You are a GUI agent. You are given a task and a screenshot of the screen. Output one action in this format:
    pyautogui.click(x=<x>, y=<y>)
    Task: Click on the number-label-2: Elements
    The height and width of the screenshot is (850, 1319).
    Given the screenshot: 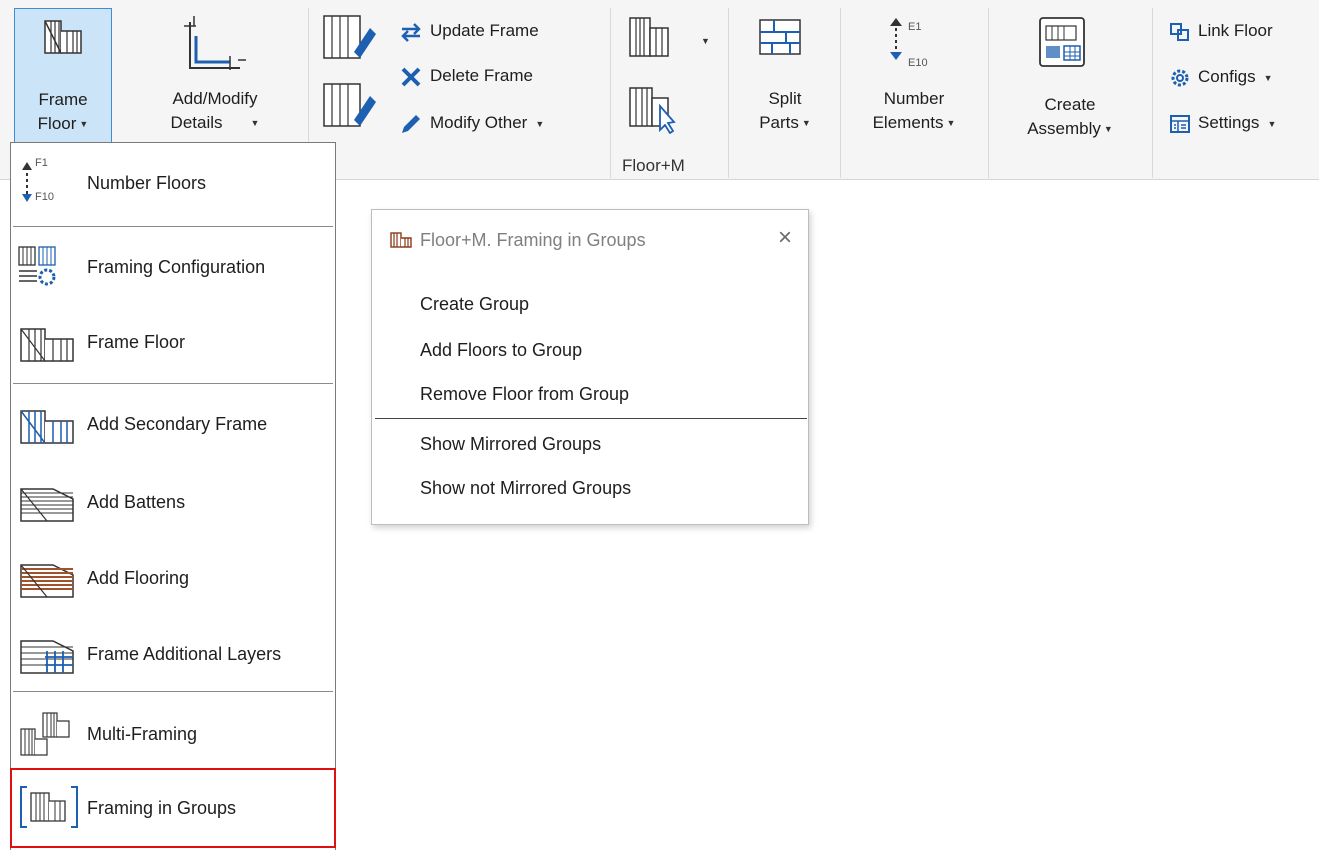 What is the action you would take?
    pyautogui.click(x=908, y=122)
    